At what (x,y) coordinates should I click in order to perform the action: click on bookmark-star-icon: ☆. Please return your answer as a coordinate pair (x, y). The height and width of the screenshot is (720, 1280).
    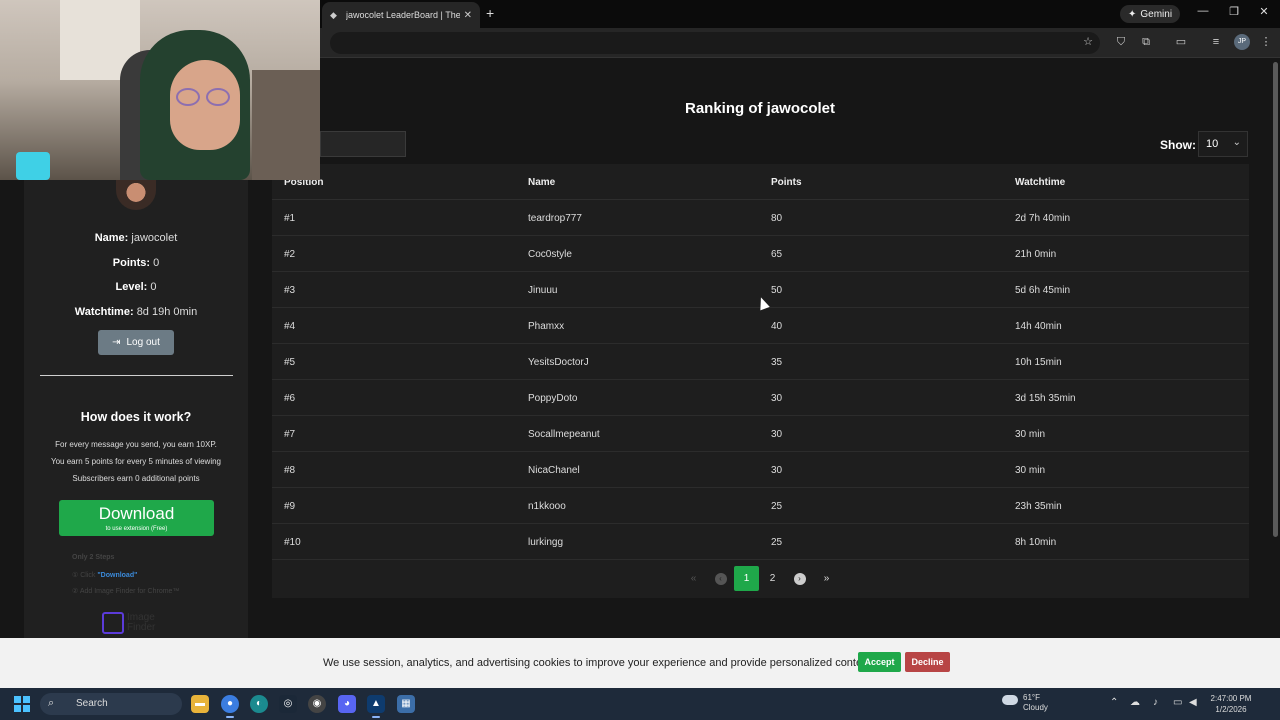
    Looking at the image, I should click on (1088, 42).